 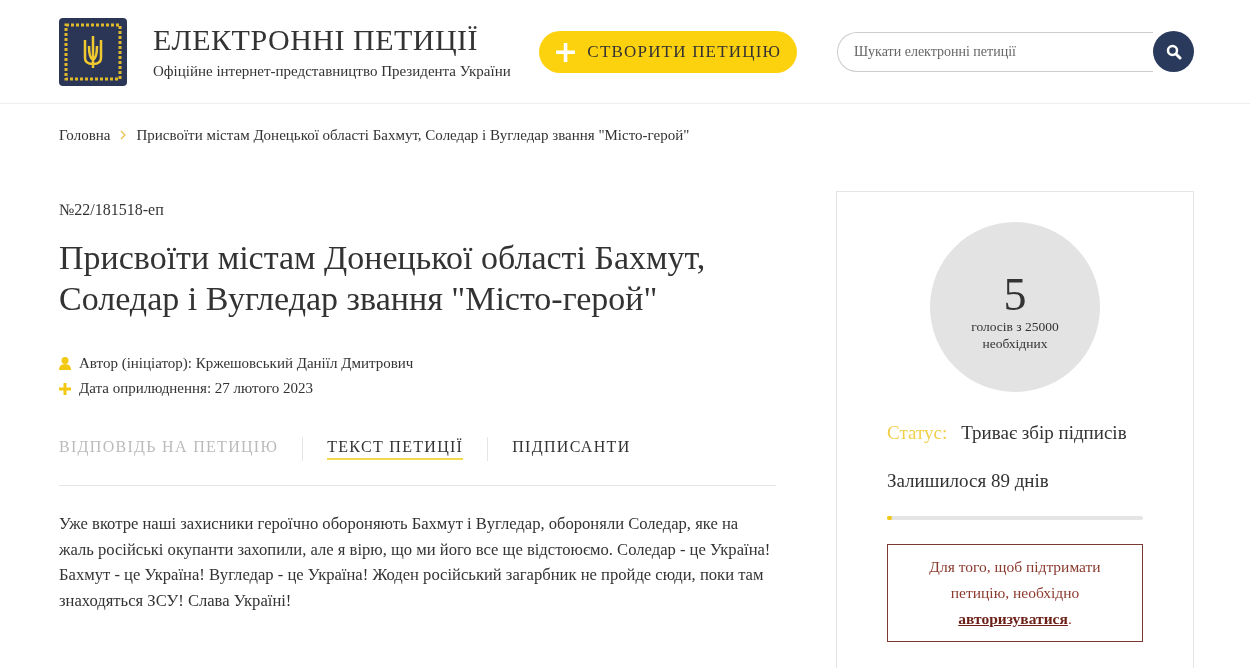 I want to click on vote-caption: голосів з 25000 необхідних, so click(x=1015, y=335).